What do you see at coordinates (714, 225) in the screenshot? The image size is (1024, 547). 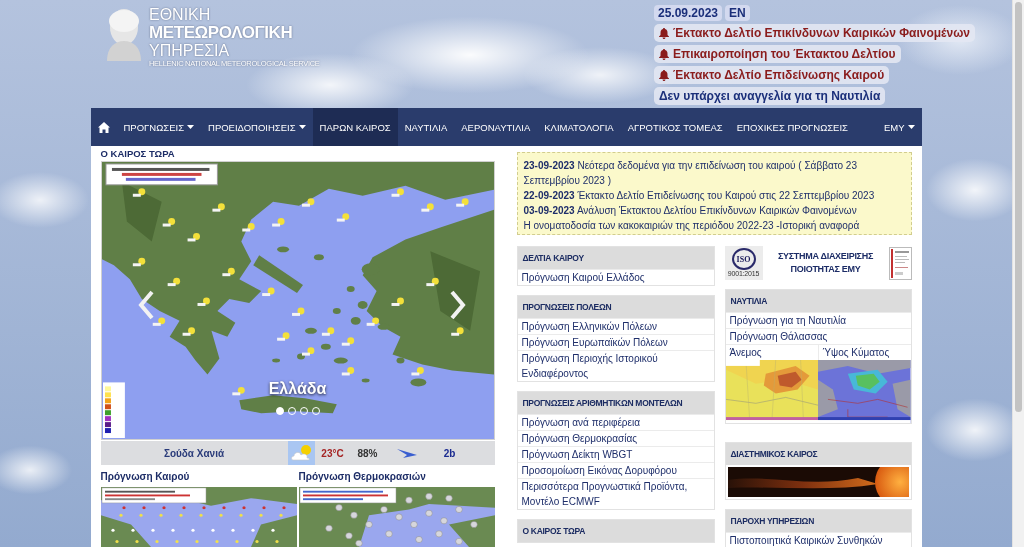 I see `news-link: Η ονοματοδοσία των κακοκαιριών της περιόδου 2022-23 -Ιστορική αναφορά` at bounding box center [714, 225].